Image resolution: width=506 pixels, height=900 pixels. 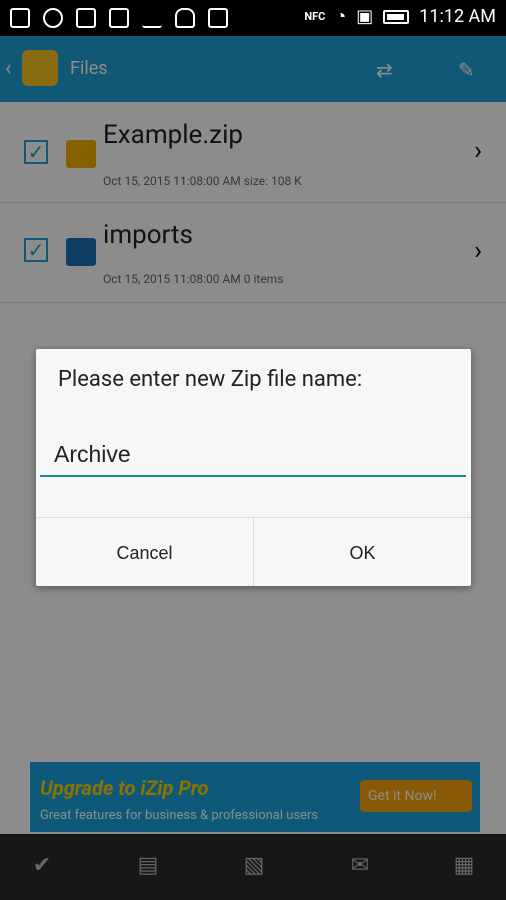 I want to click on android-icon, so click(x=185, y=18).